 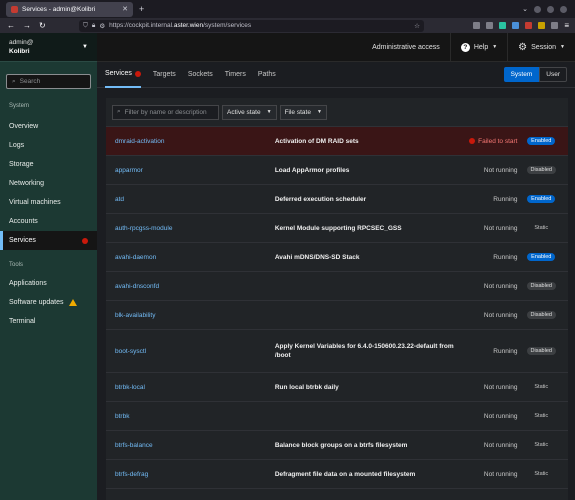 What do you see at coordinates (164, 75) in the screenshot?
I see `tab-targets: Targets` at bounding box center [164, 75].